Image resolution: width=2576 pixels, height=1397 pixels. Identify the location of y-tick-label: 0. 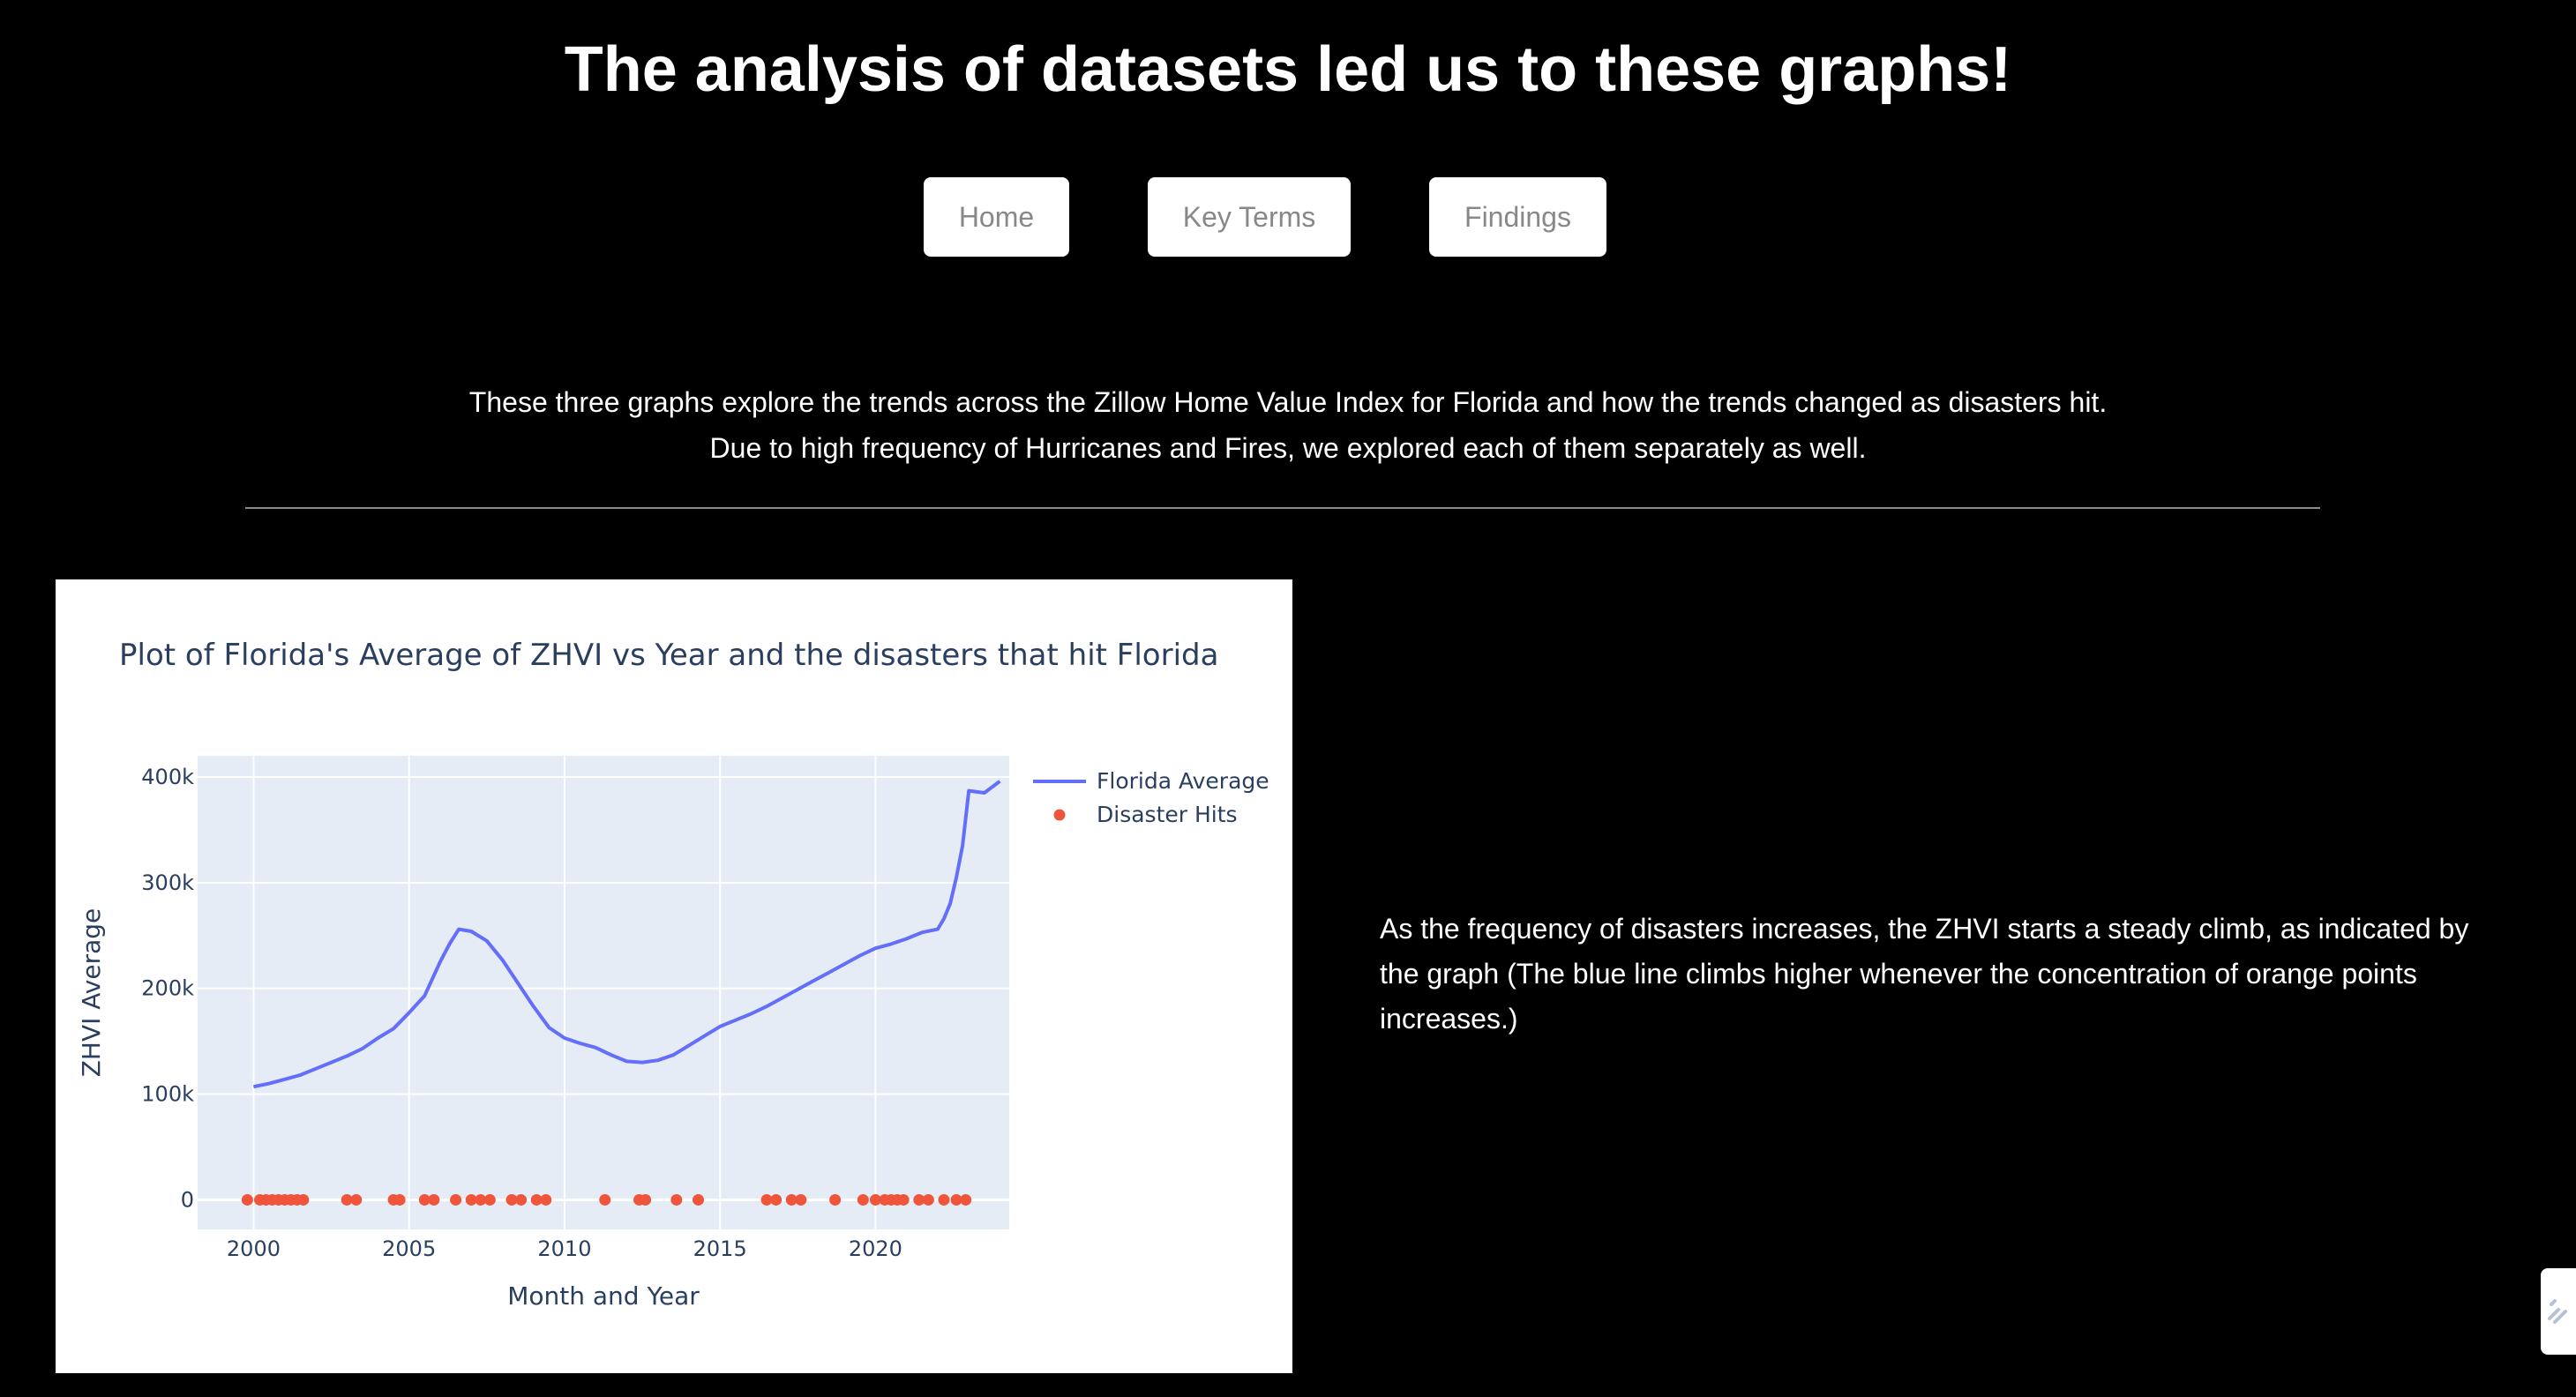
(188, 1199).